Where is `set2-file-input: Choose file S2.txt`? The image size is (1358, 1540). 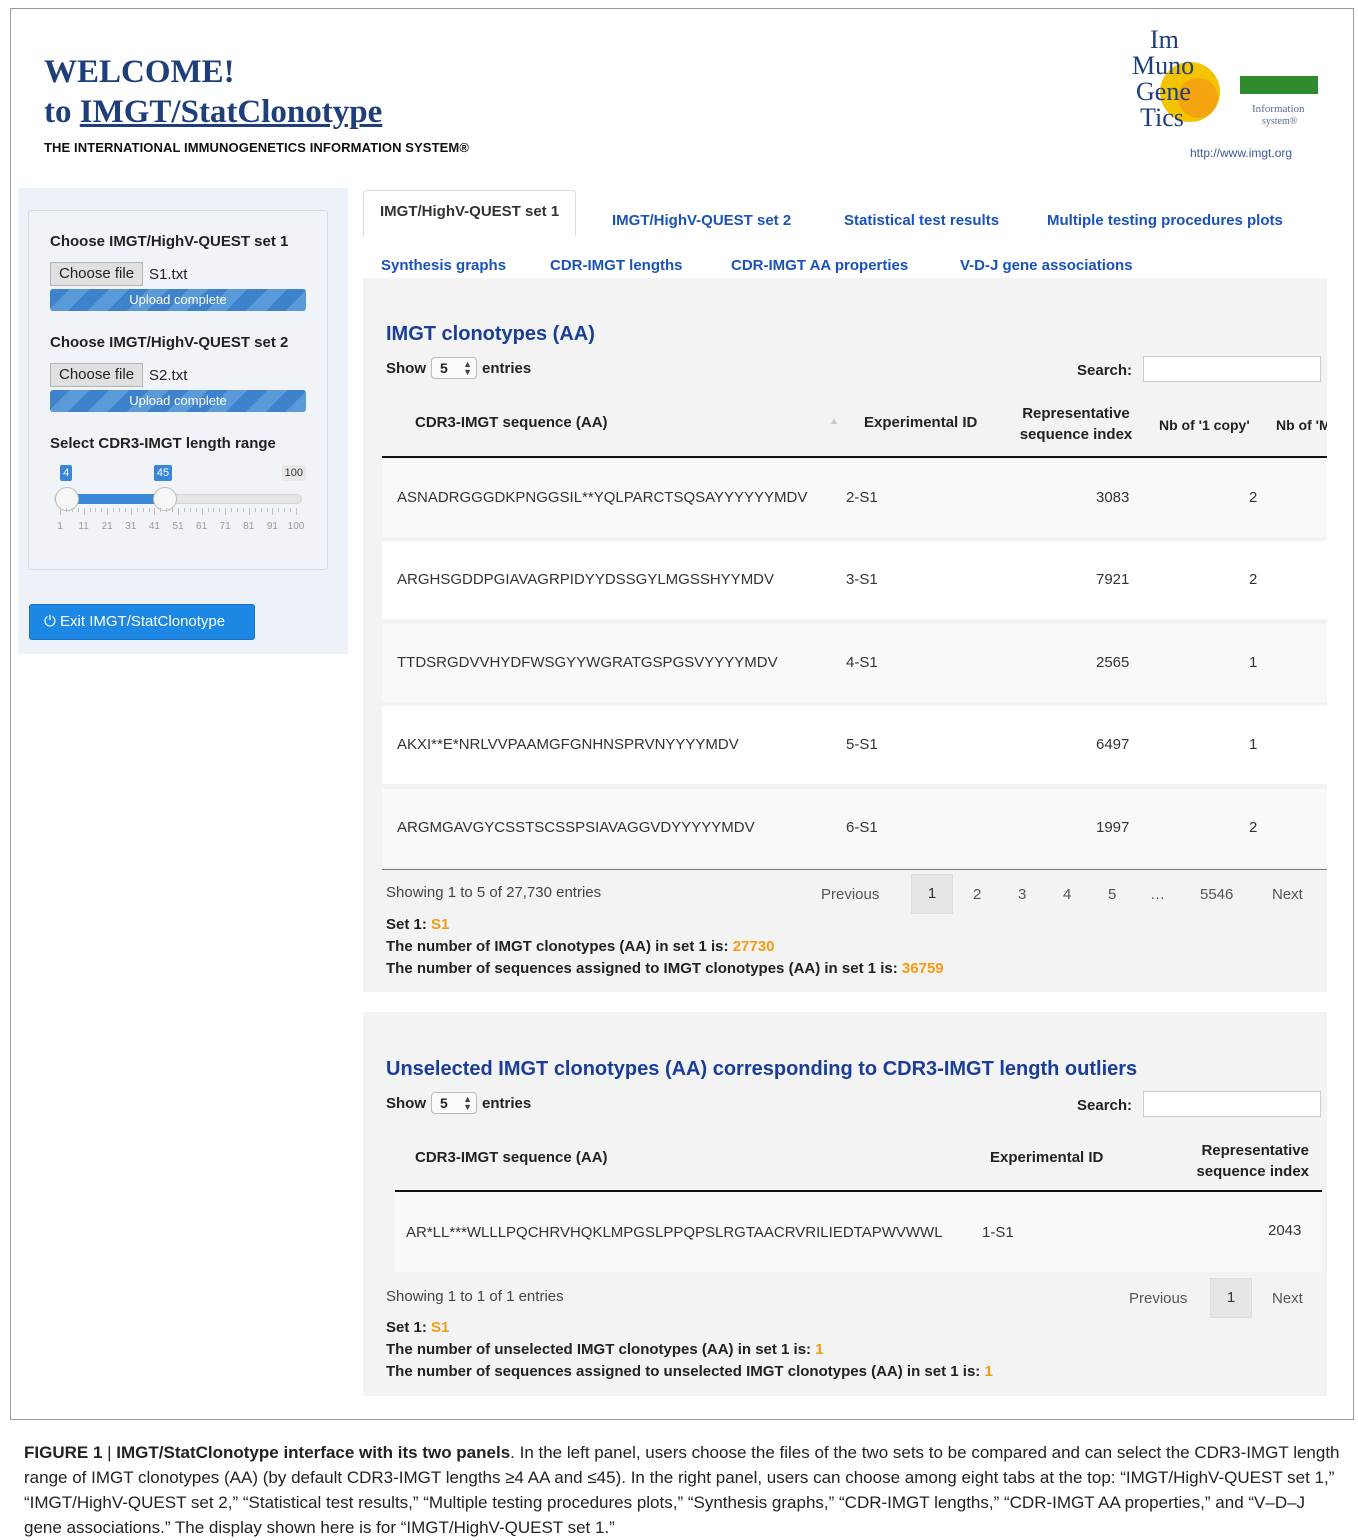 set2-file-input: Choose file S2.txt is located at coordinates (178, 375).